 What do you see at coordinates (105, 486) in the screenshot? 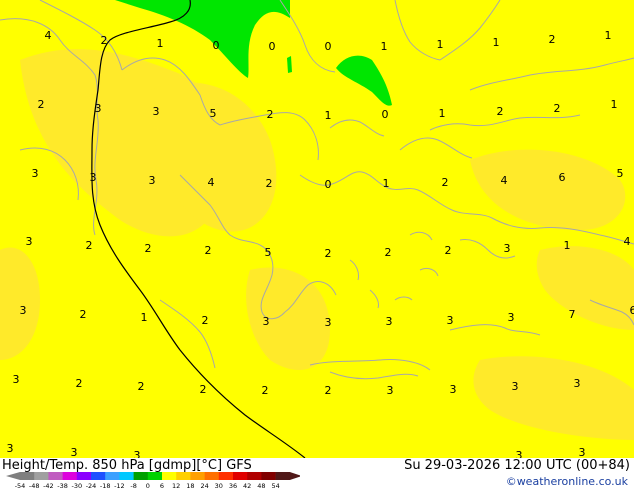
I see `scale-tick-label: -18` at bounding box center [105, 486].